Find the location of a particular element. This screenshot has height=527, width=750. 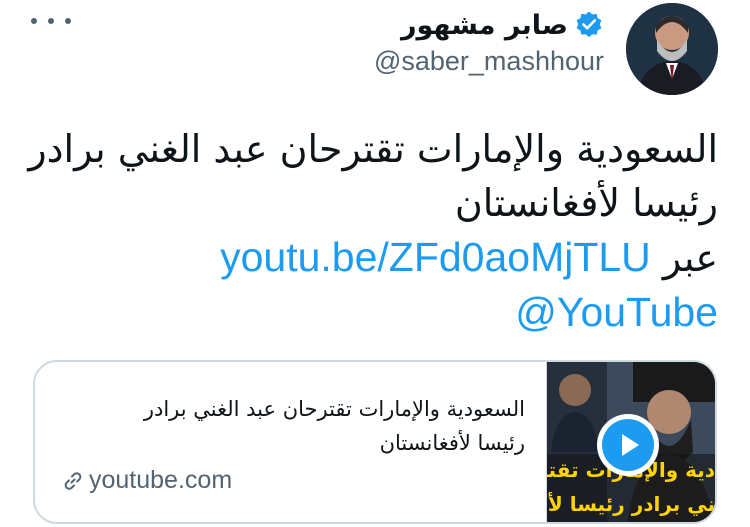

card-domain-text: youtube.com is located at coordinates (161, 480).